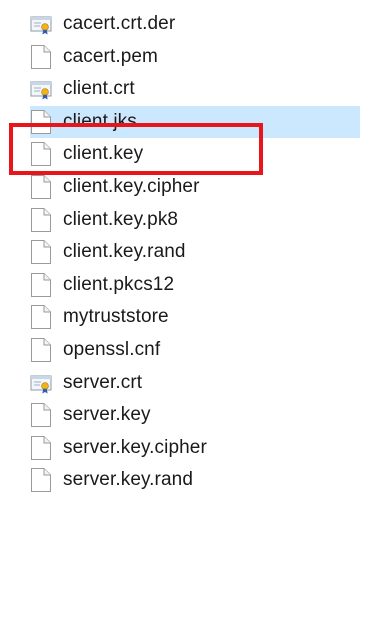 The image size is (378, 626). Describe the element at coordinates (195, 350) in the screenshot. I see `file-row: openssl.cnf` at that location.